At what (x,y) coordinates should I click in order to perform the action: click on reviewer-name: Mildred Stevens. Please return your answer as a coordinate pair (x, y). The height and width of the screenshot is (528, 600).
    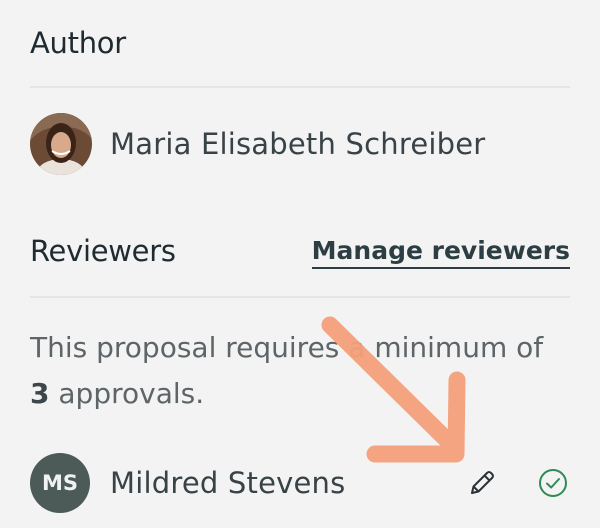
    Looking at the image, I should click on (228, 483).